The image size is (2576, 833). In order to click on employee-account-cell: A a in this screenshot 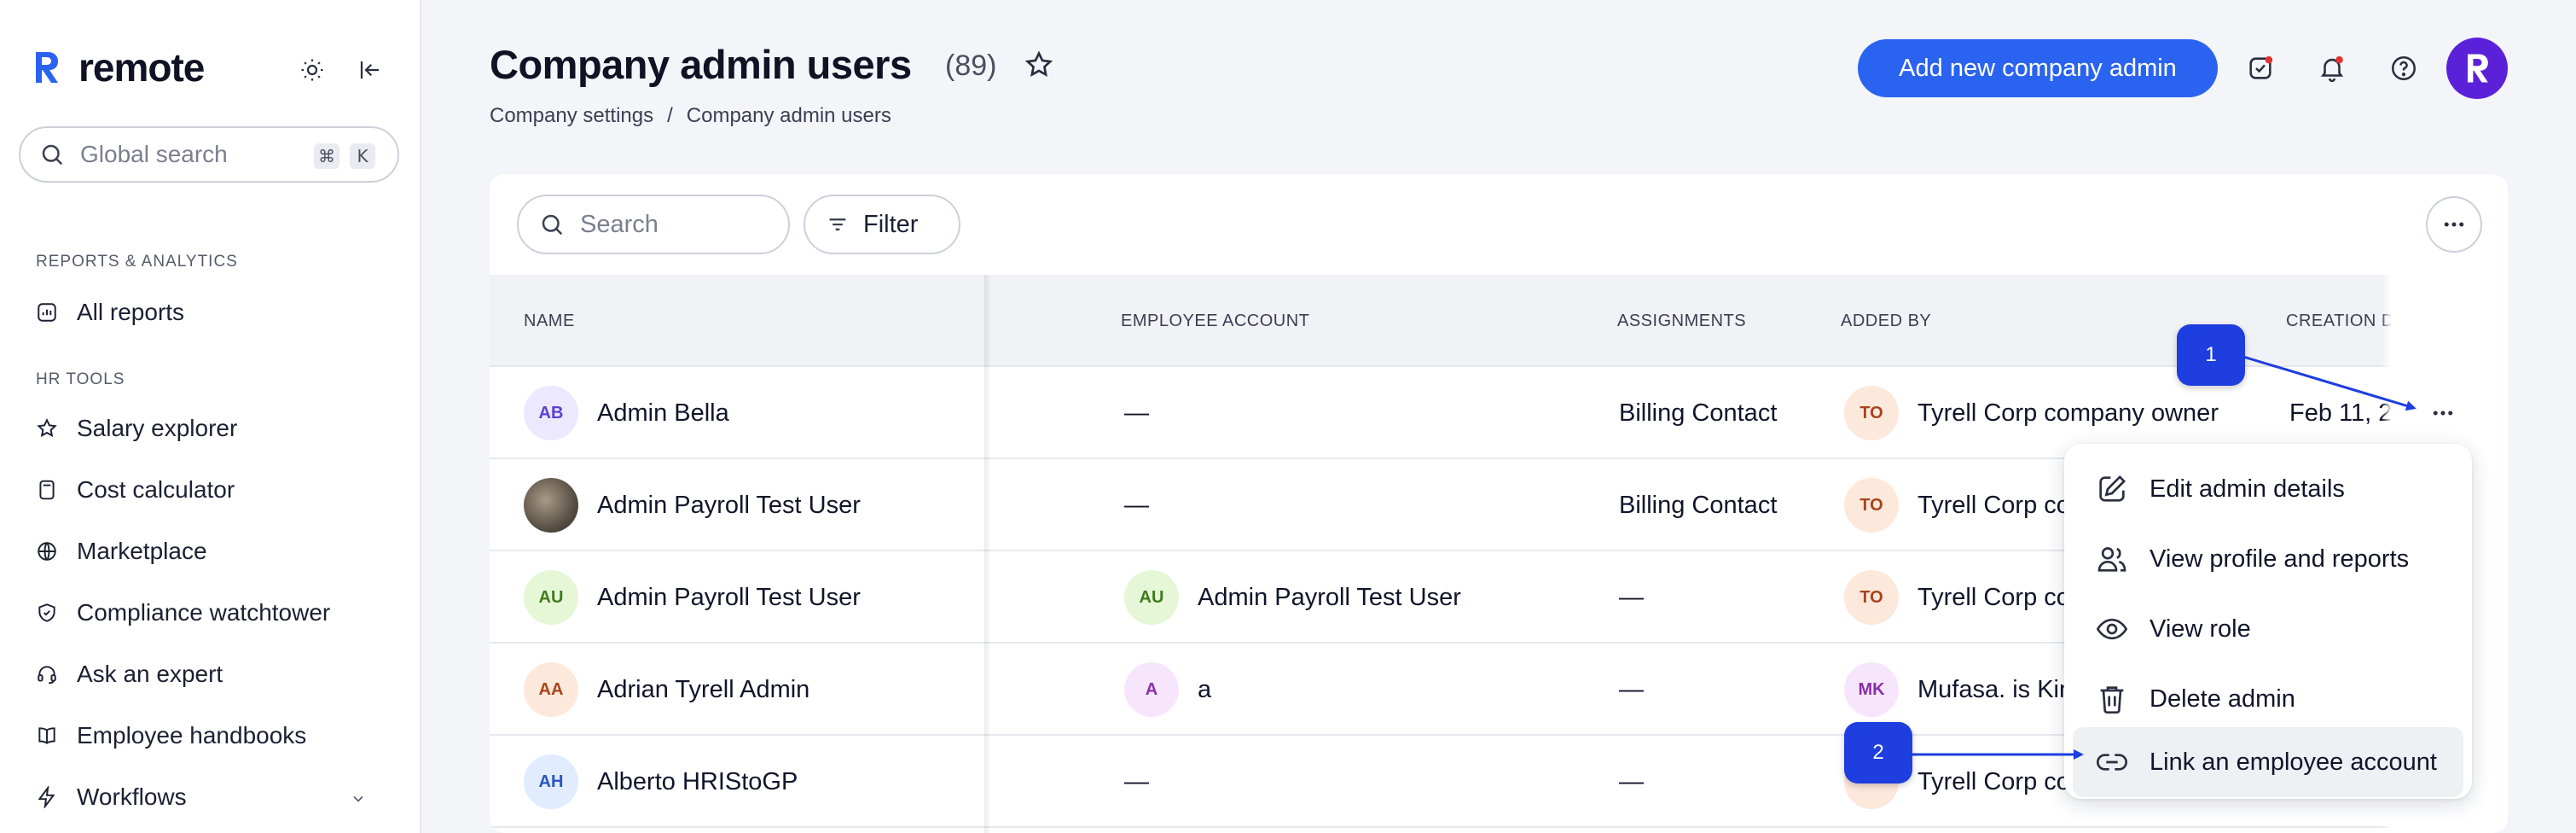, I will do `click(1167, 690)`.